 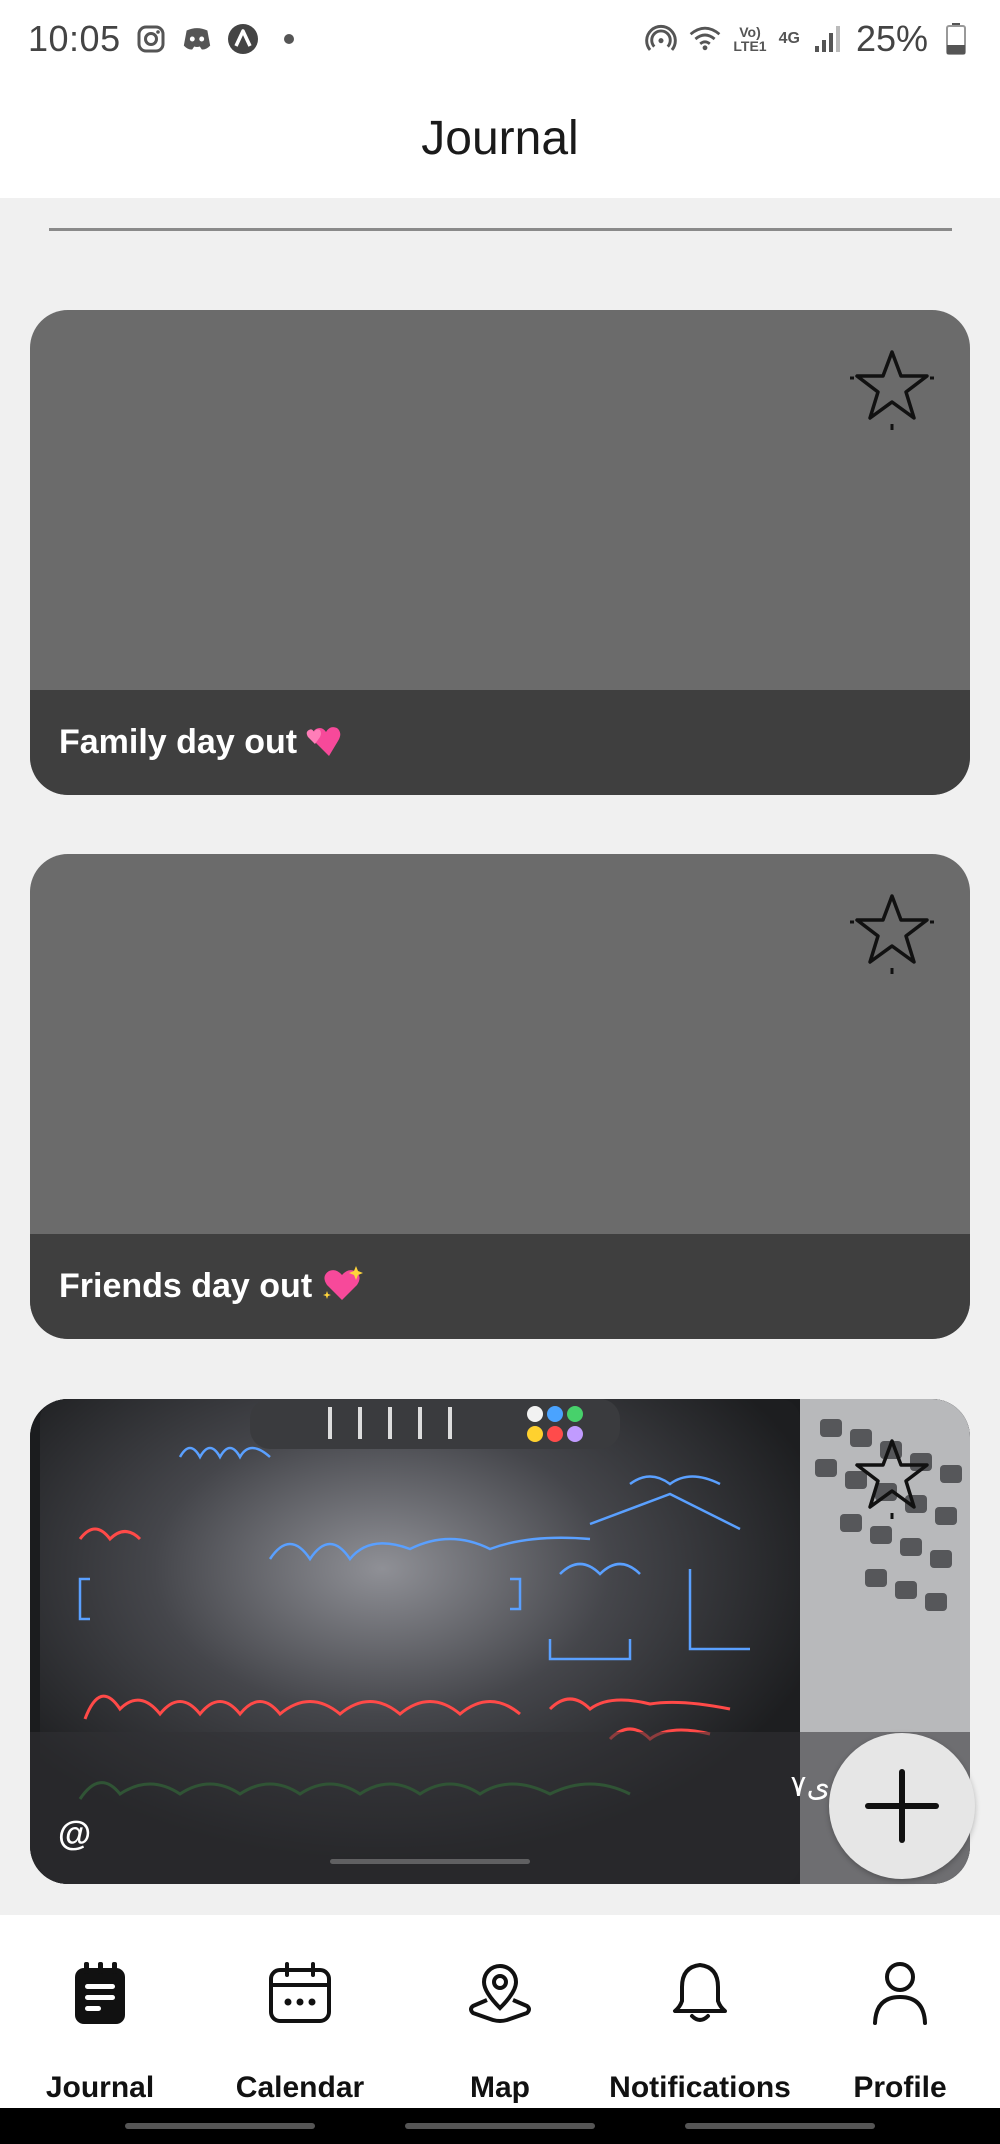 I want to click on system-navigation-bar, so click(x=500, y=2126).